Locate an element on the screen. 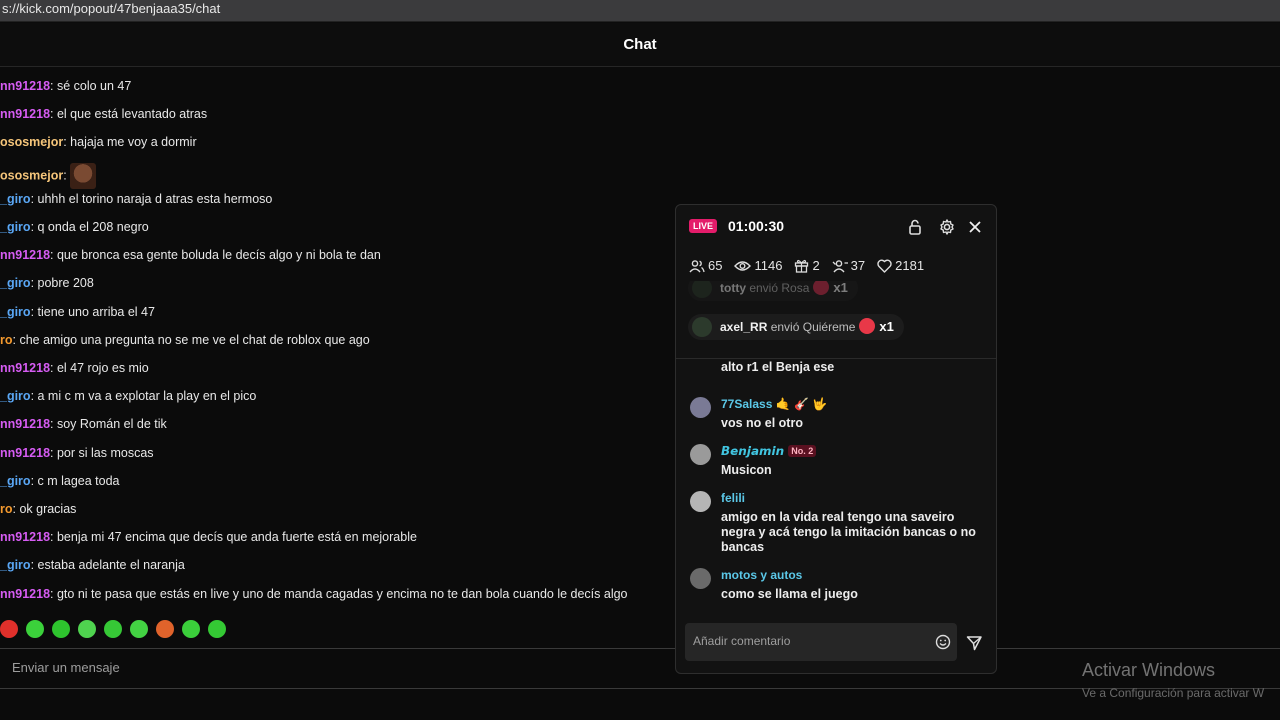  browser-url-bar: s://kick.com/popout/47benjaaa35/chat is located at coordinates (640, 11).